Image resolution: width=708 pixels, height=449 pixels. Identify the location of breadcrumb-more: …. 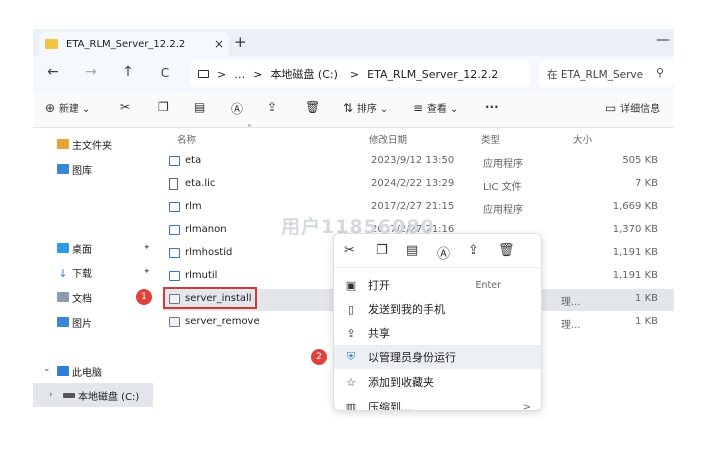
(239, 74).